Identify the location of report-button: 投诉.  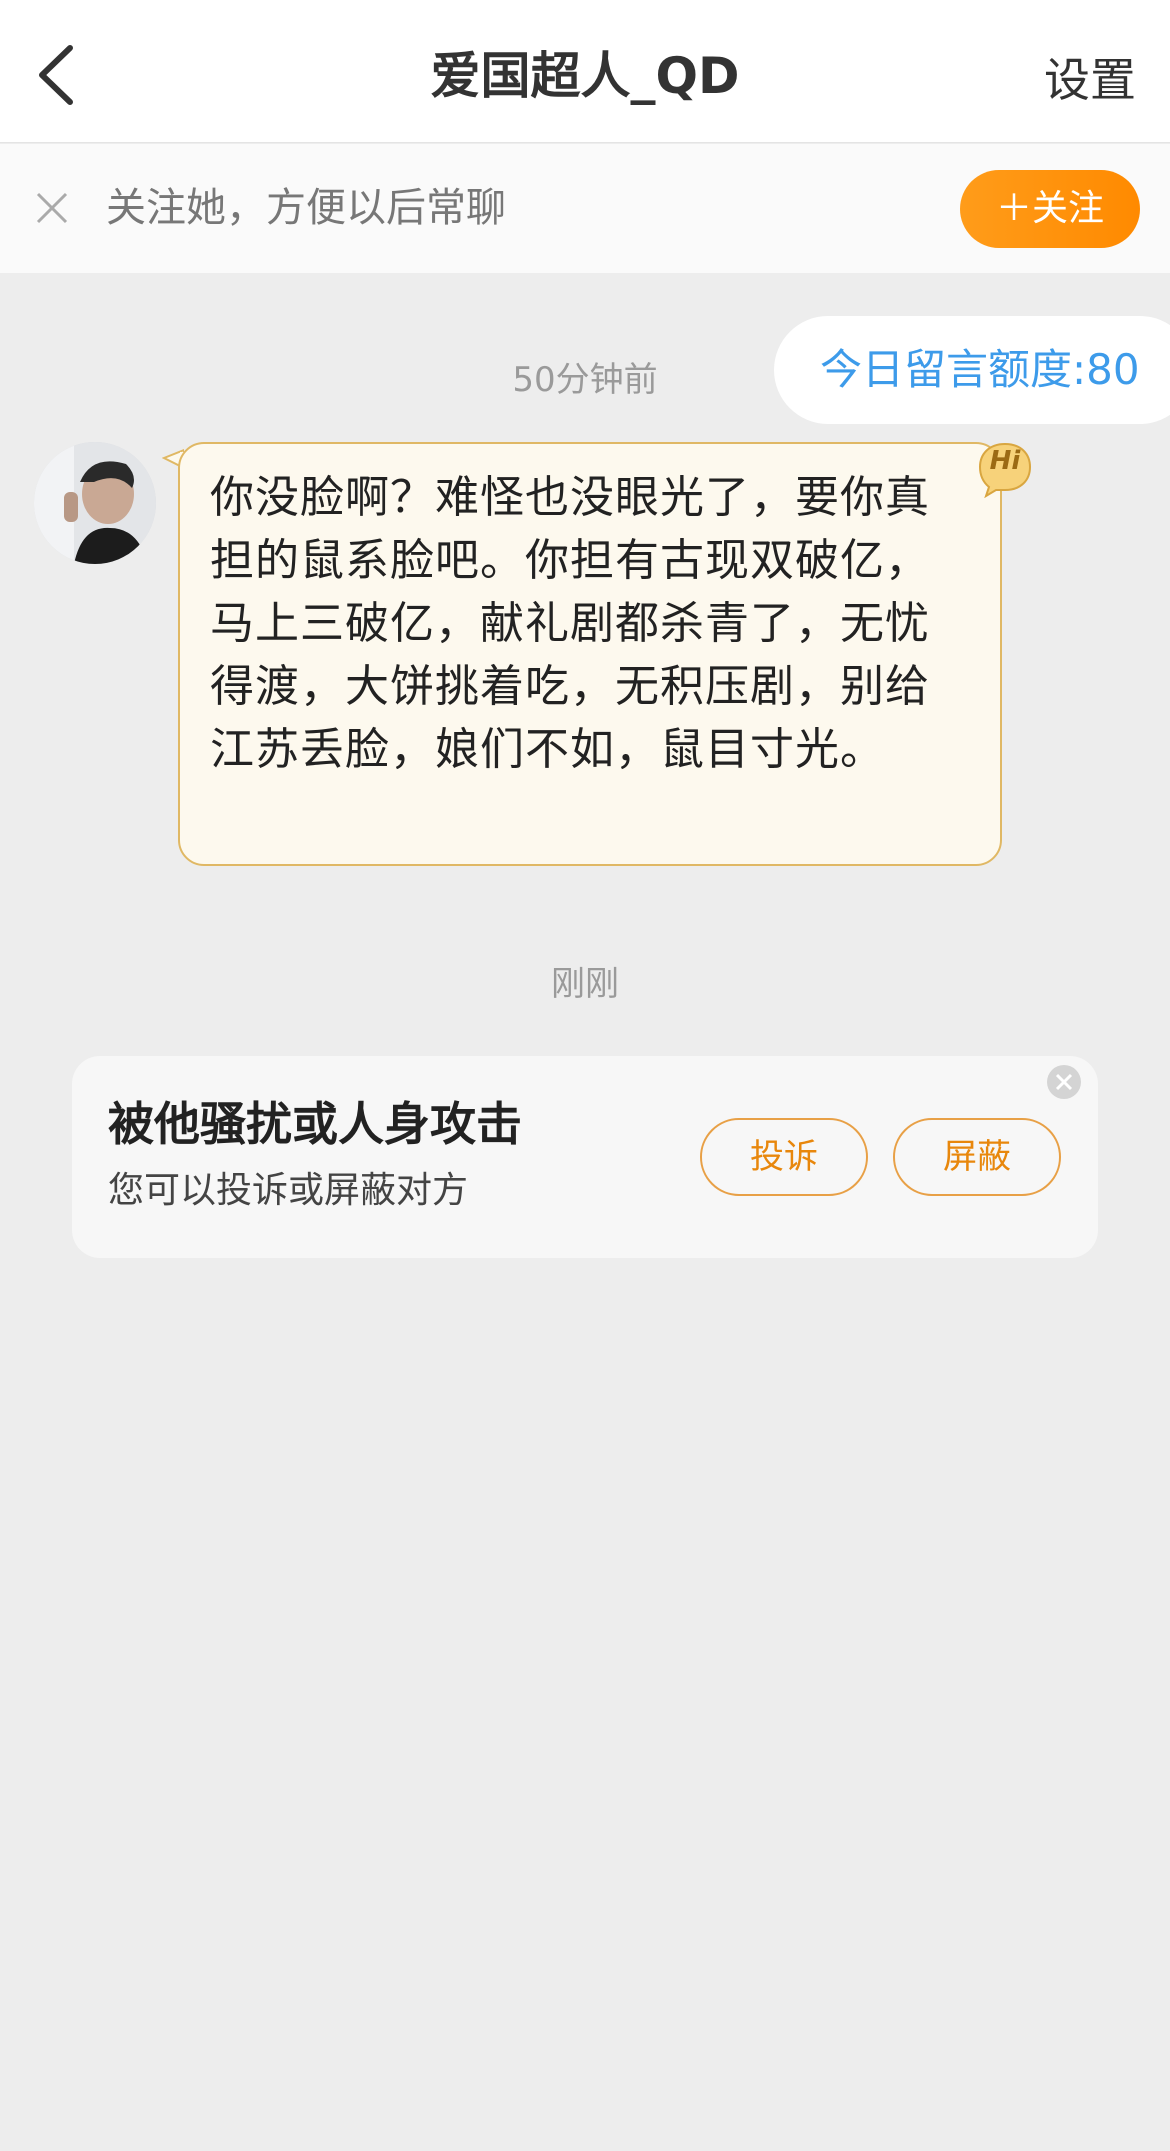
(784, 1157).